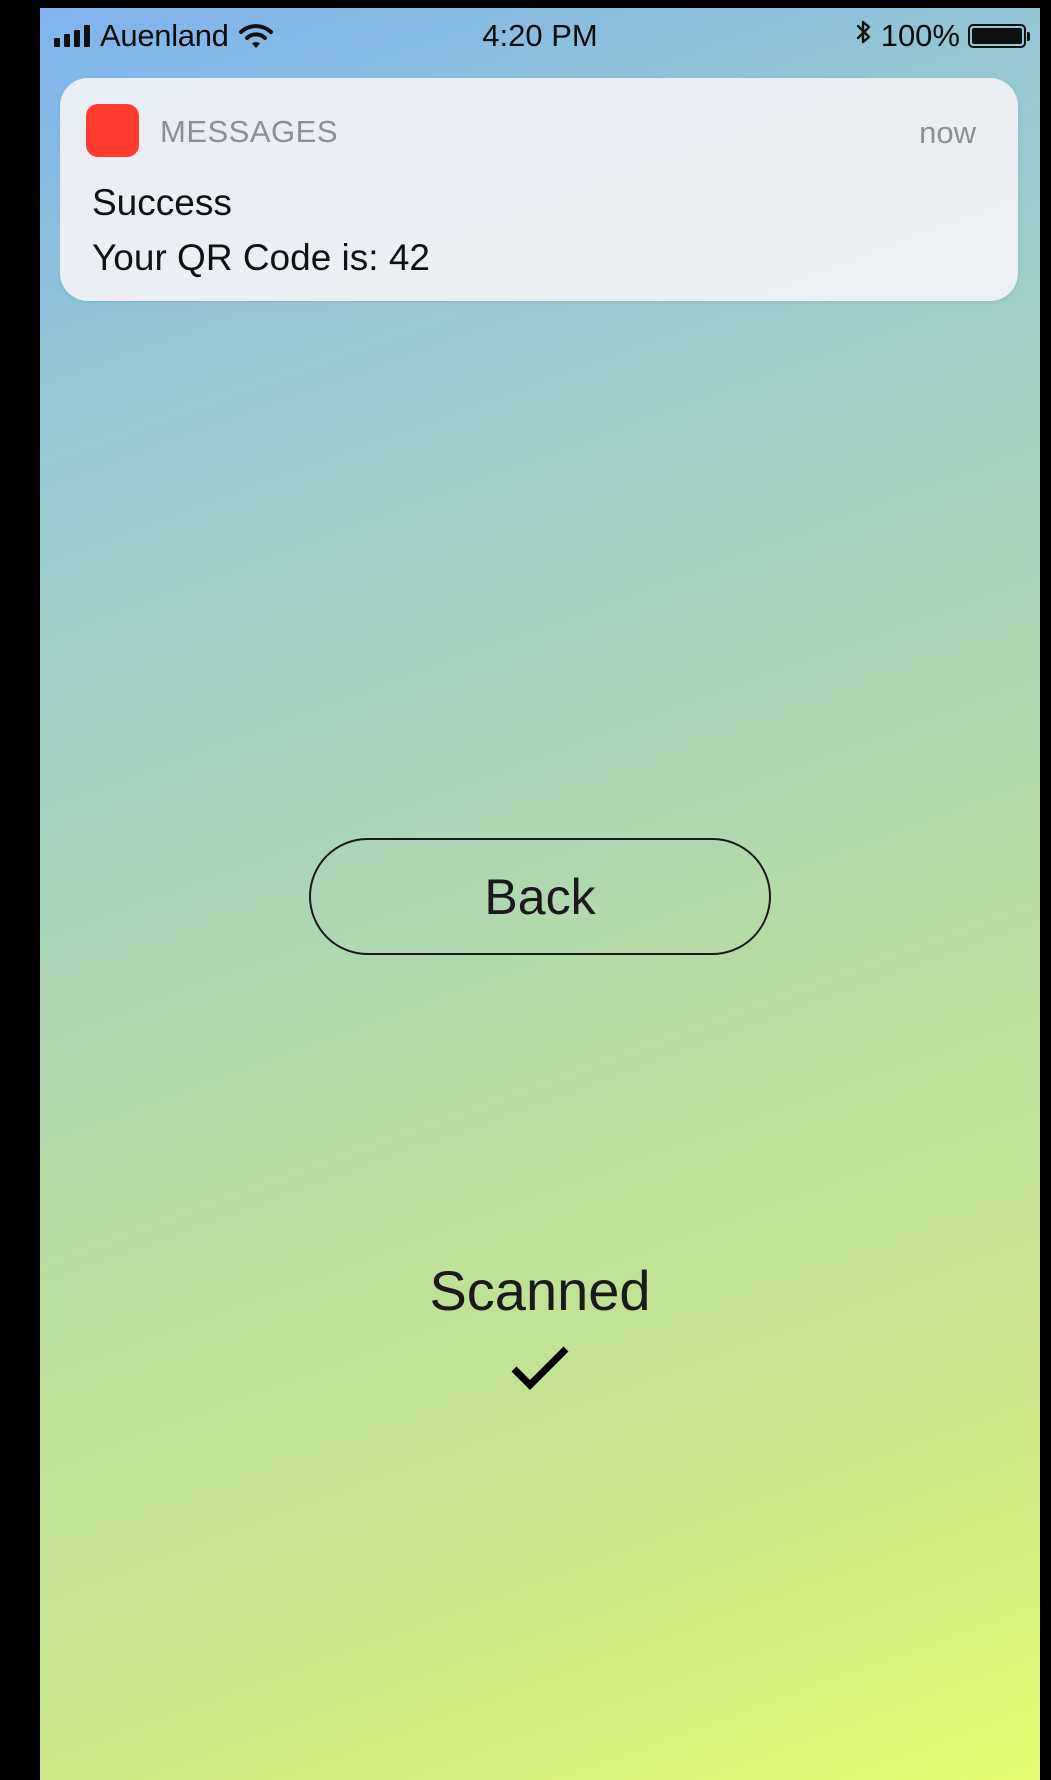  I want to click on back-button: Back, so click(540, 896).